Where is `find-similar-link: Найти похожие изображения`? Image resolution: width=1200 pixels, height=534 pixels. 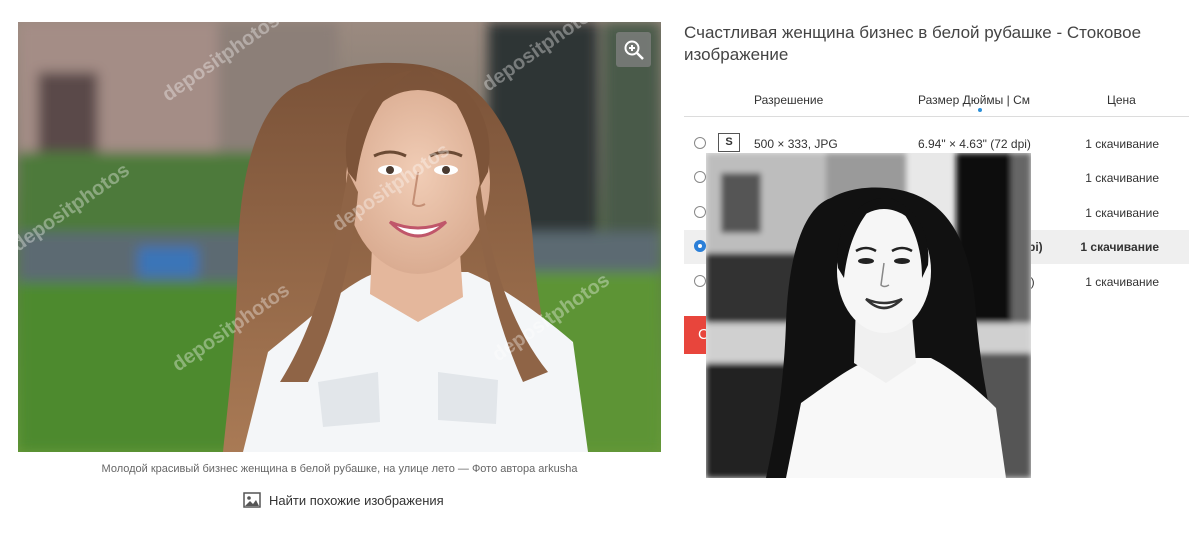 find-similar-link: Найти похожие изображения is located at coordinates (343, 500).